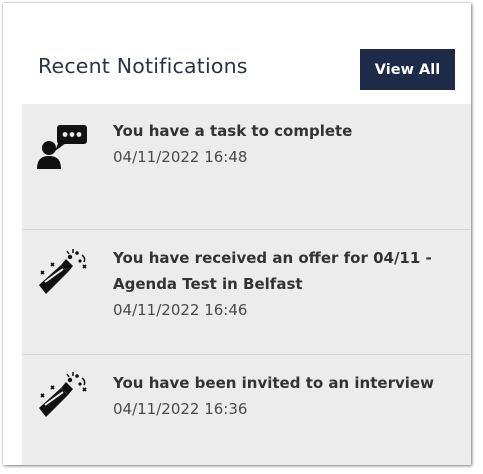 The width and height of the screenshot is (483, 474). What do you see at coordinates (180, 157) in the screenshot?
I see `notification-timestamp: 04/11/2022 16:48` at bounding box center [180, 157].